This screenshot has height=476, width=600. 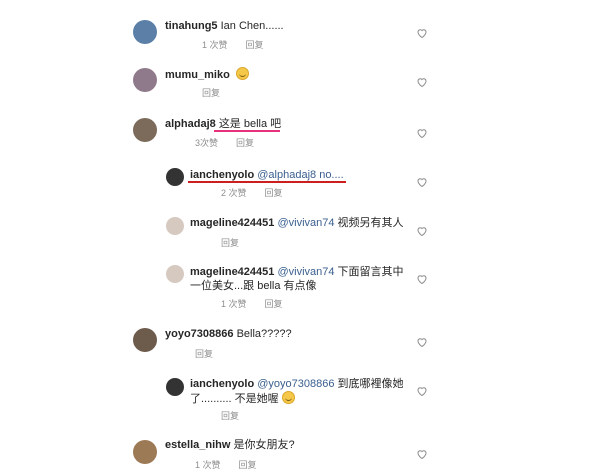 I want to click on comment-text-continued: 了.......... 不是她喔, so click(x=234, y=399).